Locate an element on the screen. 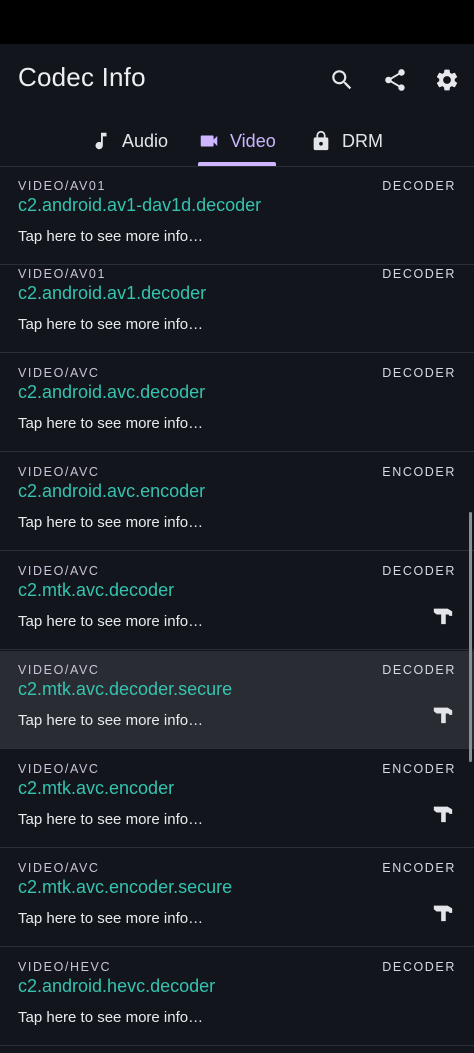  codec-name: c2.mtk.avc.encoder is located at coordinates (96, 788).